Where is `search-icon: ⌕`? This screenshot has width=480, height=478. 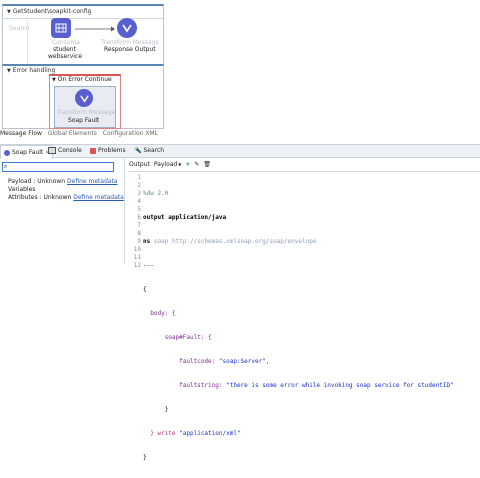 search-icon: ⌕ is located at coordinates (6, 166).